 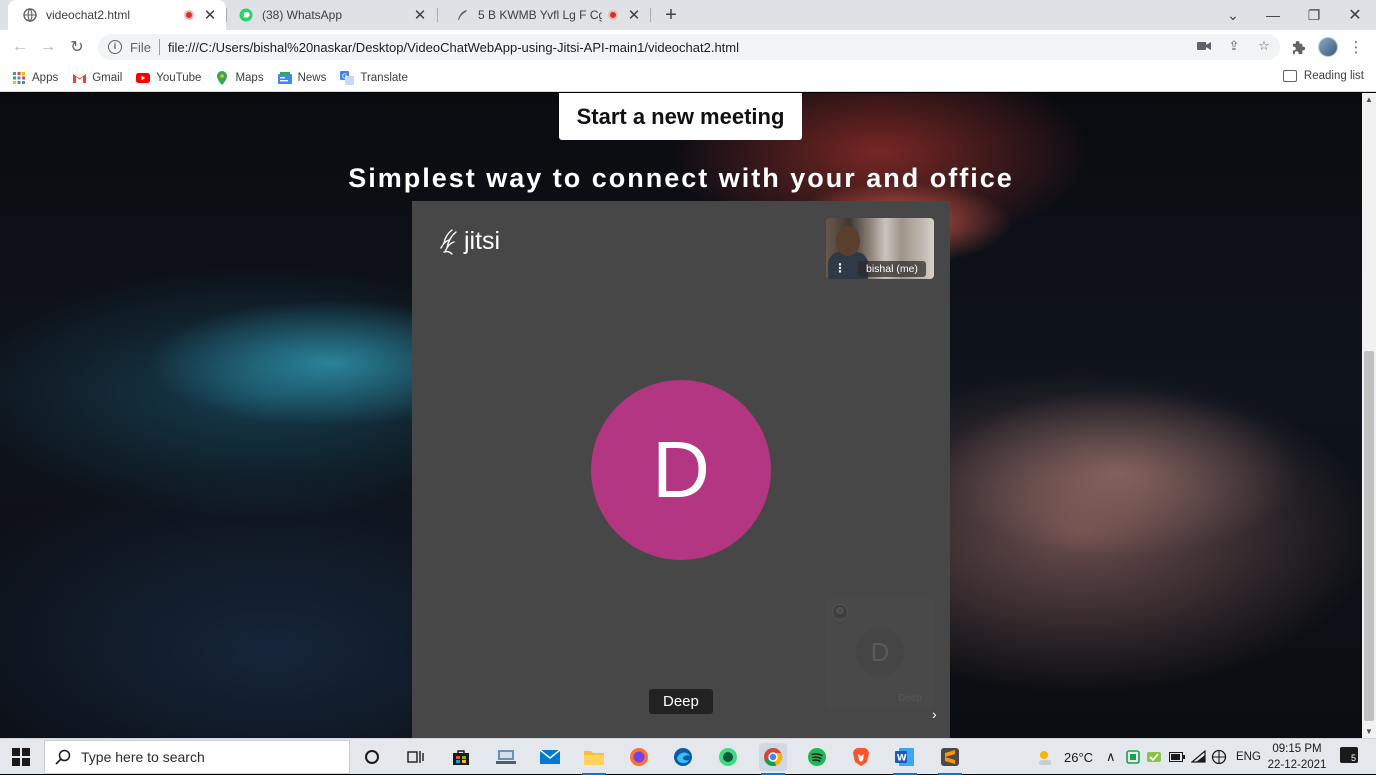 I want to click on input-language-label: ENG, so click(x=1248, y=757).